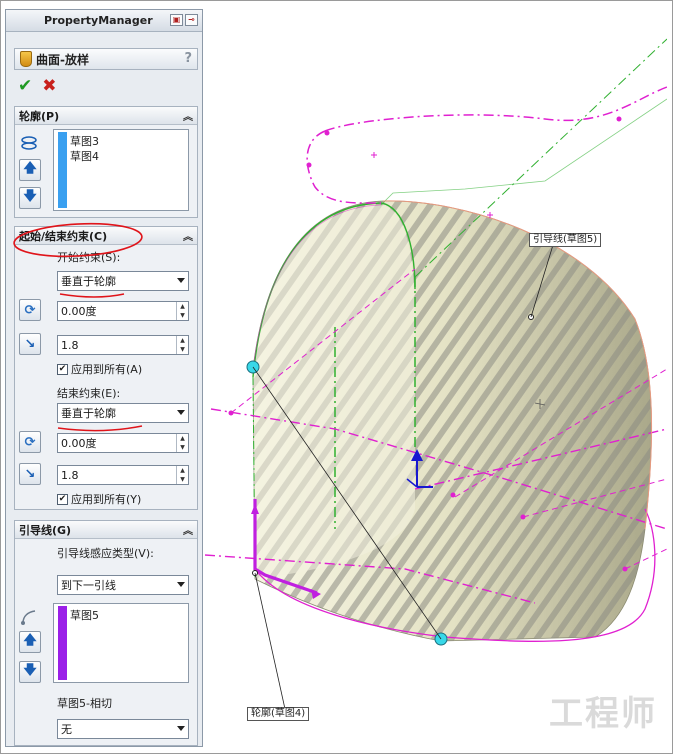 This screenshot has width=673, height=754. I want to click on watermark: 工程师, so click(603, 714).